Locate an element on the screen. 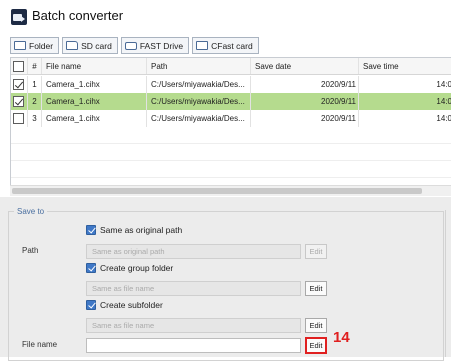  row-number: 3 is located at coordinates (35, 118).